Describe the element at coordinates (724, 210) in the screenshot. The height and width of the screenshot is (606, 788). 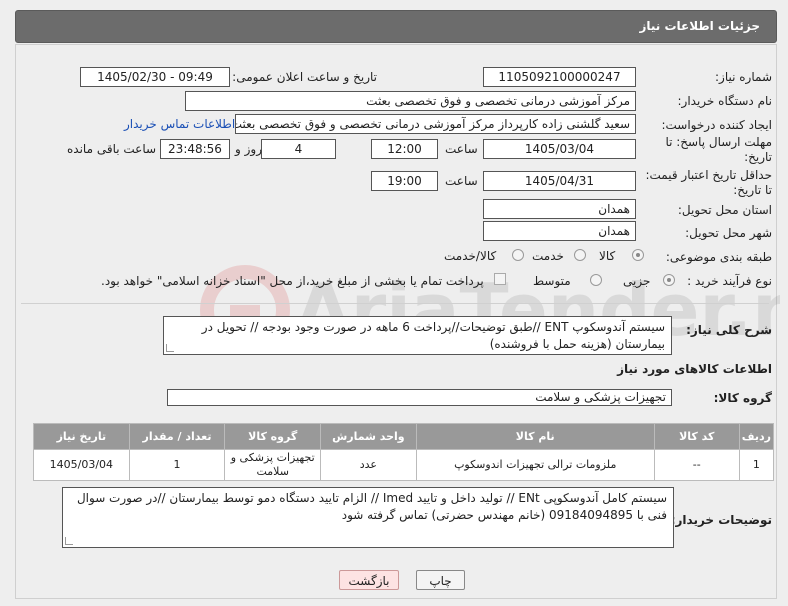
I see `province-label: استان محل تحویل:` at that location.